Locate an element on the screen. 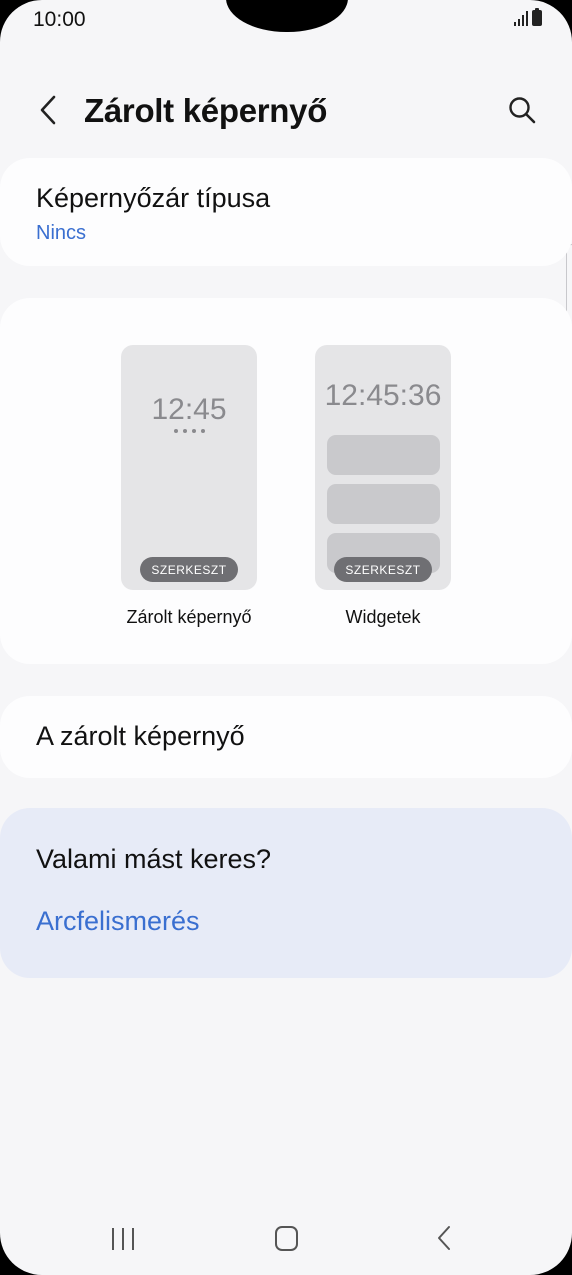 The image size is (572, 1275). edit-widgets-button: SZERKESZT is located at coordinates (383, 569).